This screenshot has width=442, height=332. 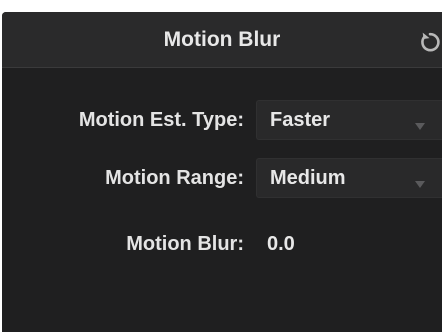 I want to click on motion-range-select: Medium, so click(x=349, y=178).